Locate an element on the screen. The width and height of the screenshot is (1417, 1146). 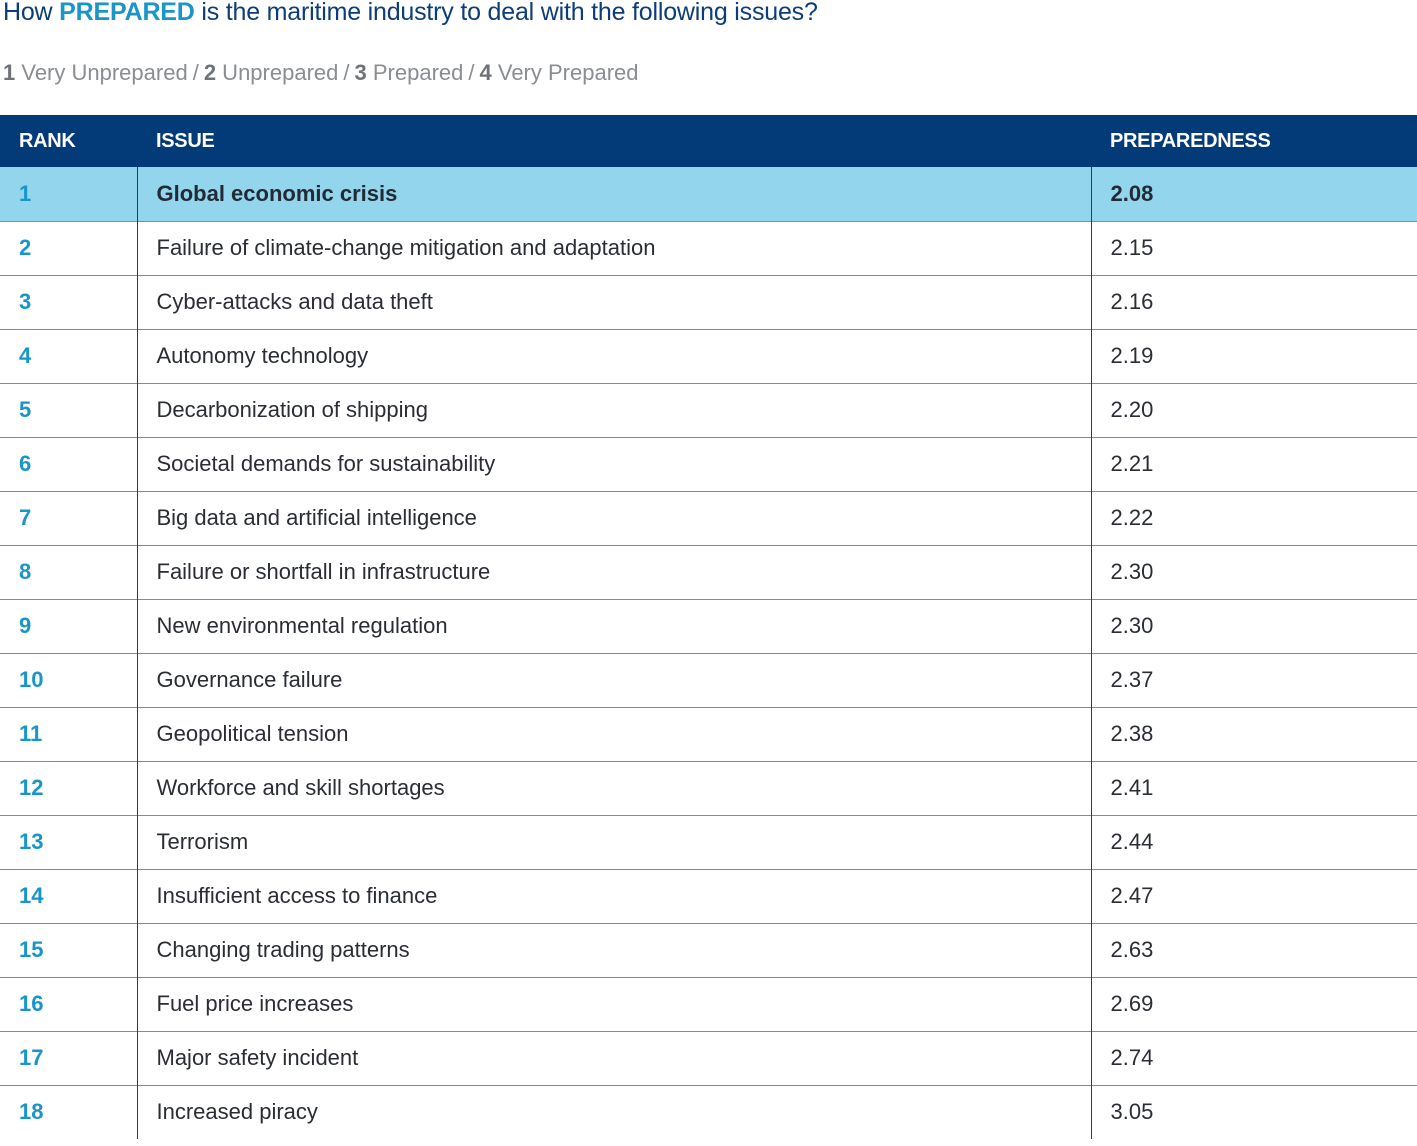
scale-number: 2 is located at coordinates (210, 72).